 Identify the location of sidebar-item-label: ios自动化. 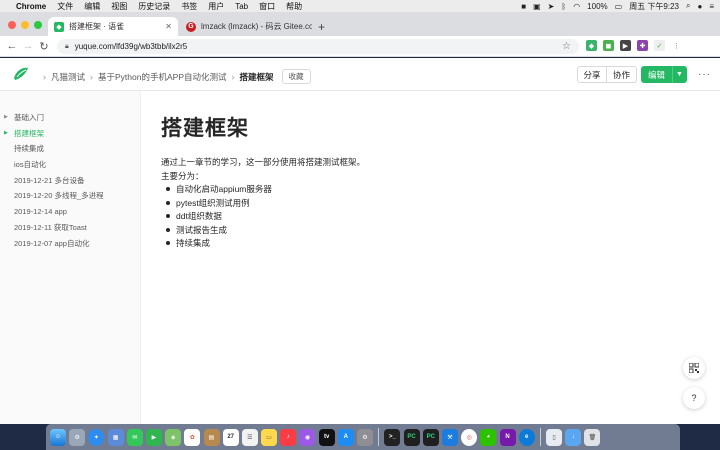
(30, 164).